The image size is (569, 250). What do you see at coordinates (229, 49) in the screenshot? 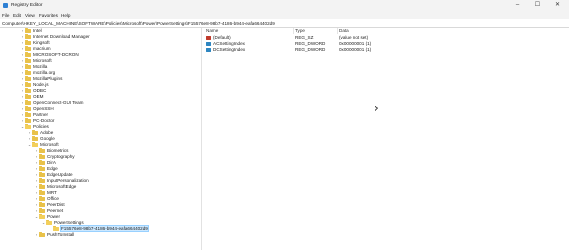
I see `value-name: DCSettingIndex` at bounding box center [229, 49].